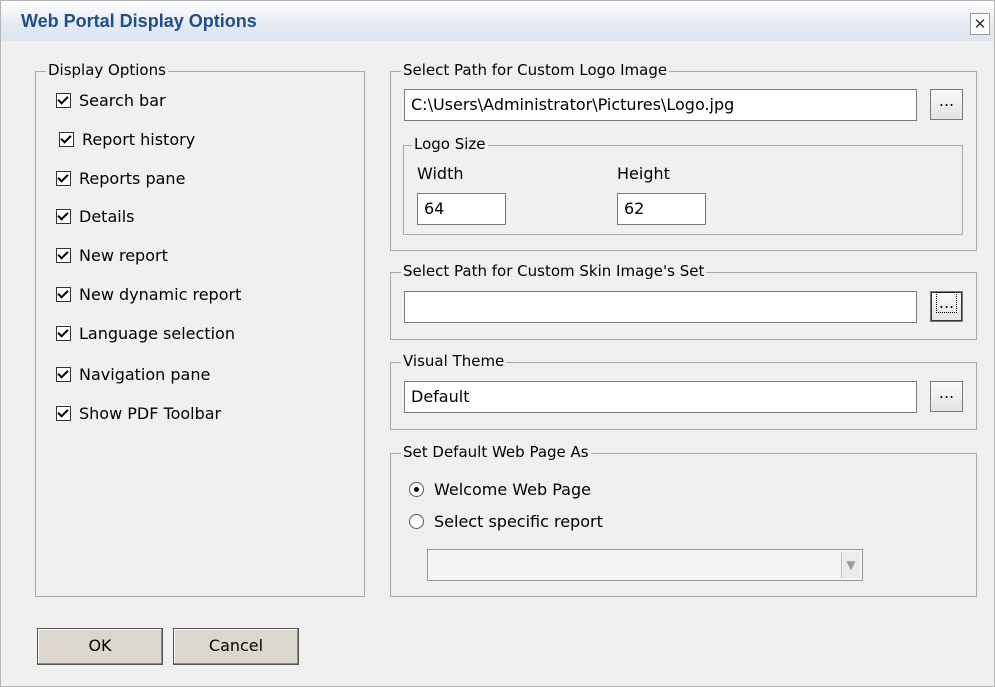 The image size is (995, 687). Describe the element at coordinates (535, 70) in the screenshot. I see `custom-logo-legend: Select Path for Custom Logo Image` at that location.